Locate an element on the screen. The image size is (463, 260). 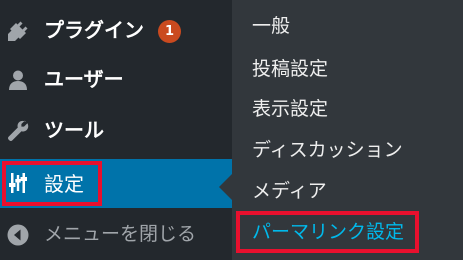
submenu-item-general: 一般 is located at coordinates (271, 26).